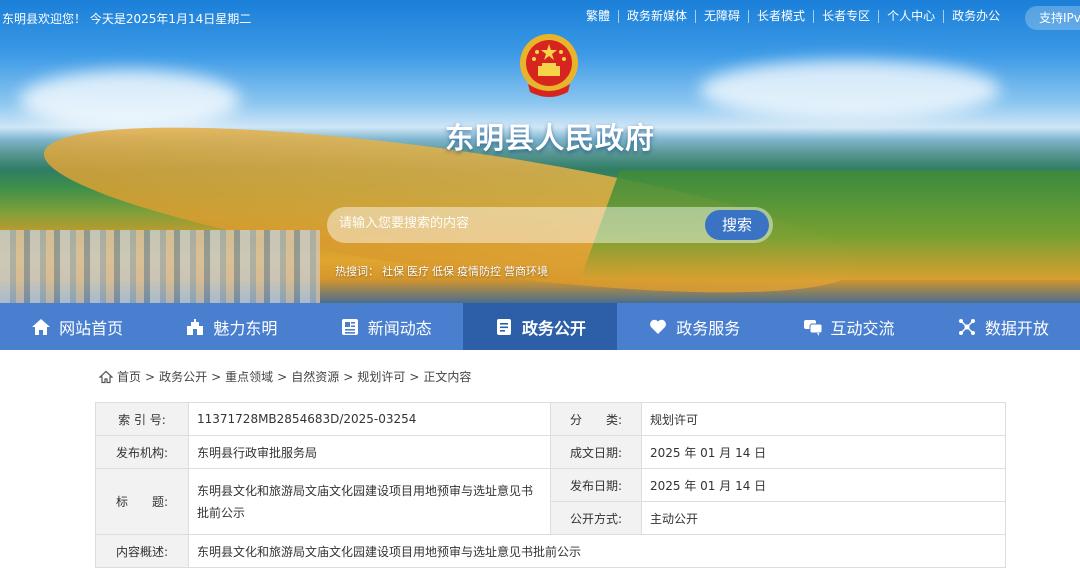 The image size is (1080, 587). Describe the element at coordinates (479, 271) in the screenshot. I see `hot-word: 疫情防控` at that location.